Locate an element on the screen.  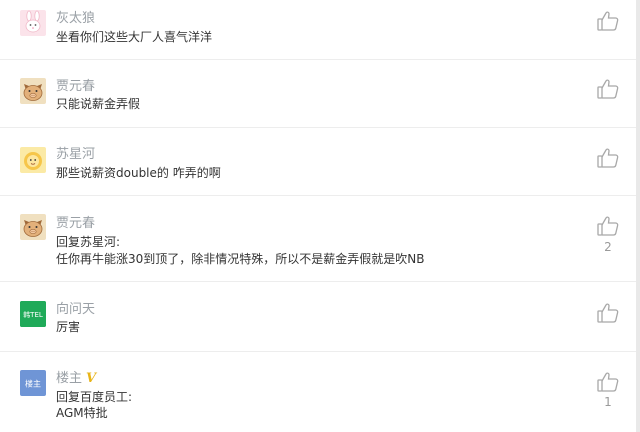
avatar: 楼主 is located at coordinates (33, 383).